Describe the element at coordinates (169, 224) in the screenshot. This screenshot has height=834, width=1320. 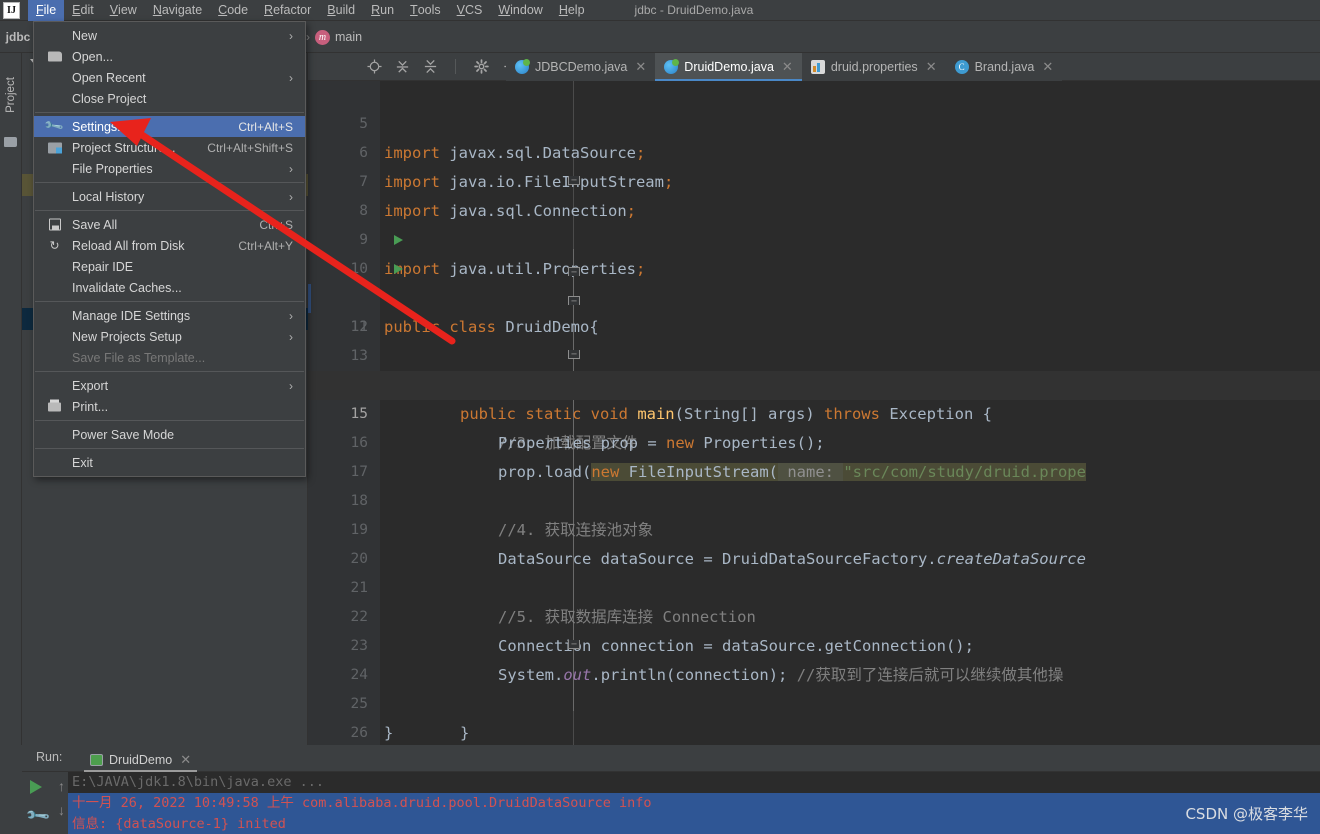
I see `menu-item-save-all: Save All Ctrl+S` at that location.